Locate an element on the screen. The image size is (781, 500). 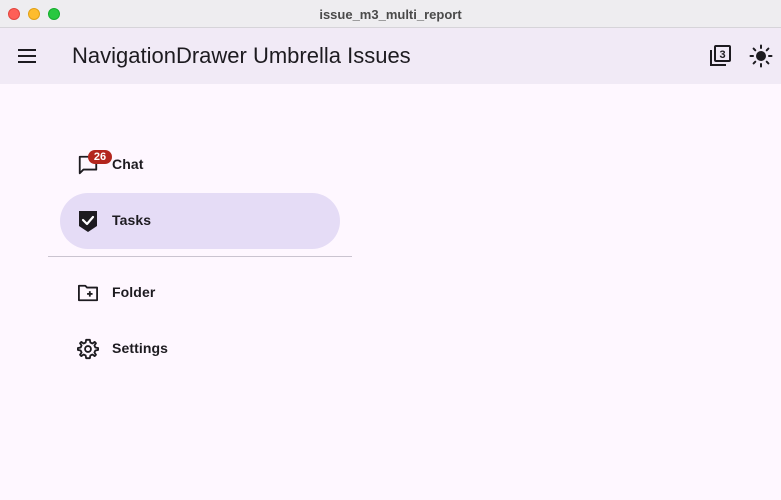
filter-3-icon: 3 is located at coordinates (720, 55).